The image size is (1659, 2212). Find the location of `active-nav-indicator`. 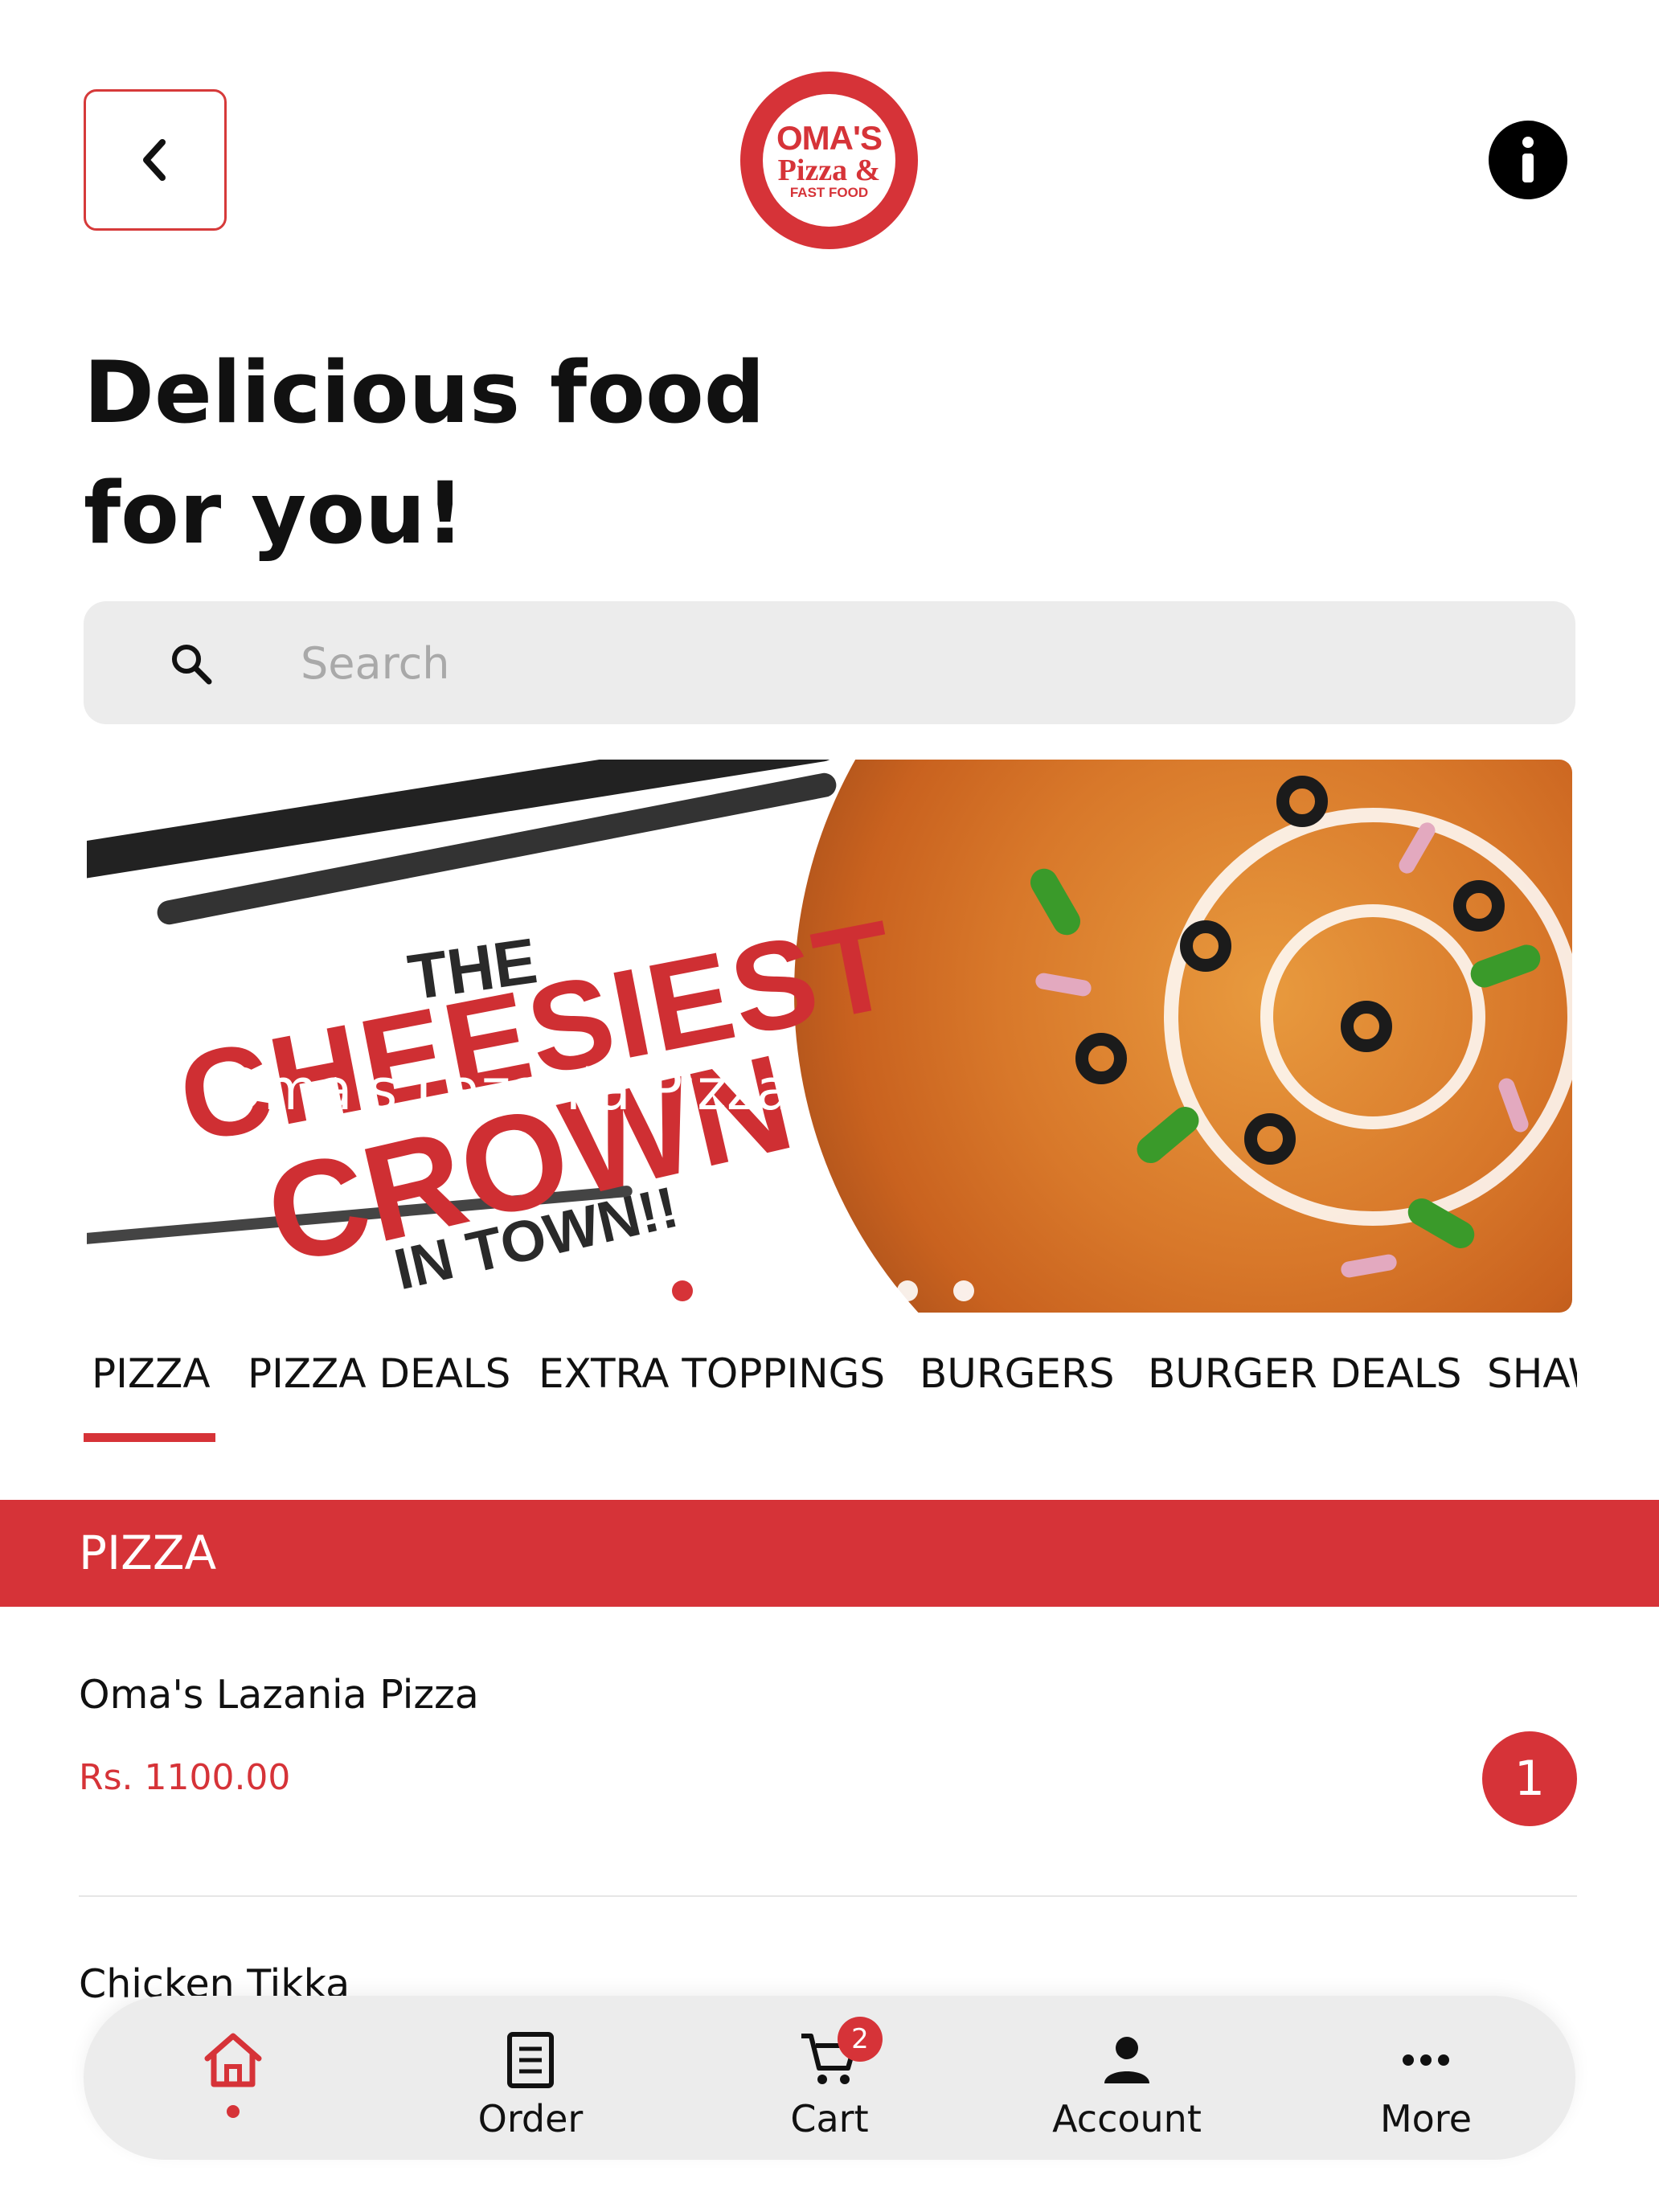

active-nav-indicator is located at coordinates (233, 2111).